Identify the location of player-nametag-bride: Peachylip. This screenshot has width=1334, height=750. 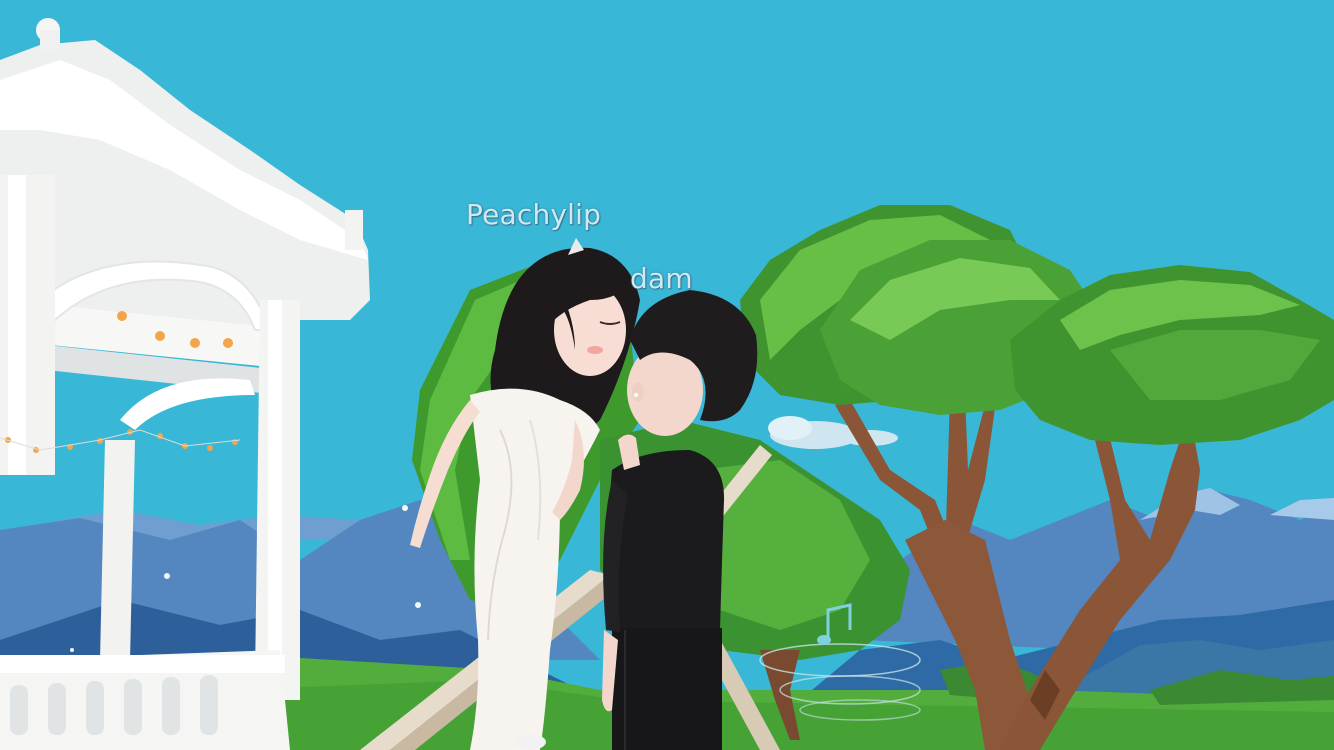
(534, 214).